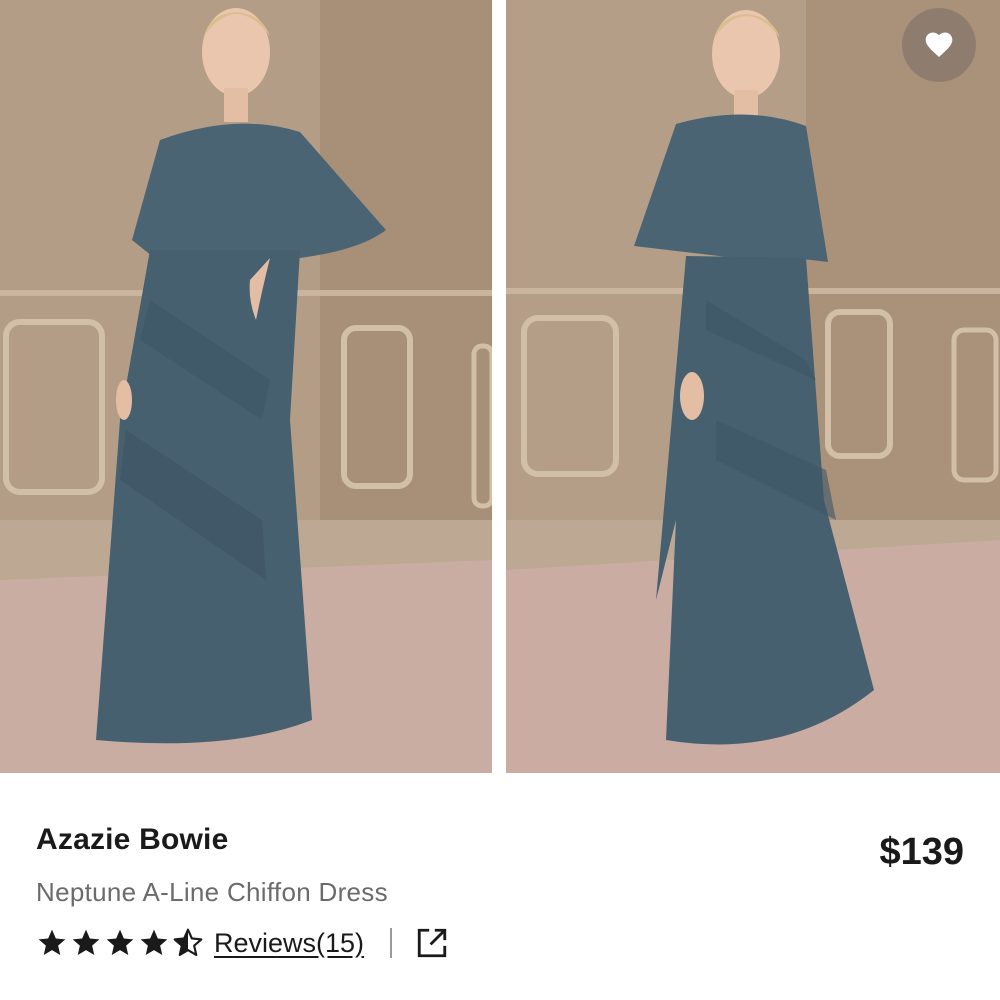 This screenshot has height=1000, width=1000. Describe the element at coordinates (391, 943) in the screenshot. I see `divider` at that location.